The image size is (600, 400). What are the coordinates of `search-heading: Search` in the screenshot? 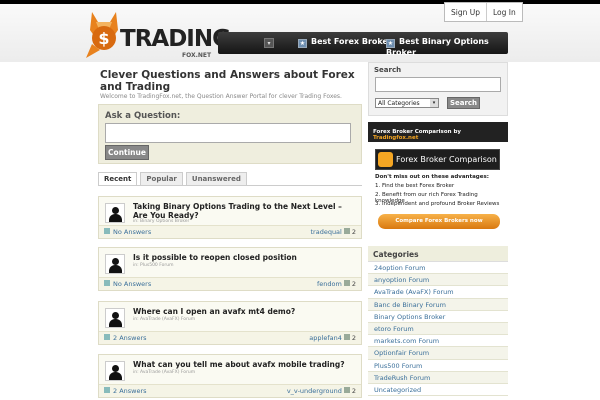 It's located at (388, 70).